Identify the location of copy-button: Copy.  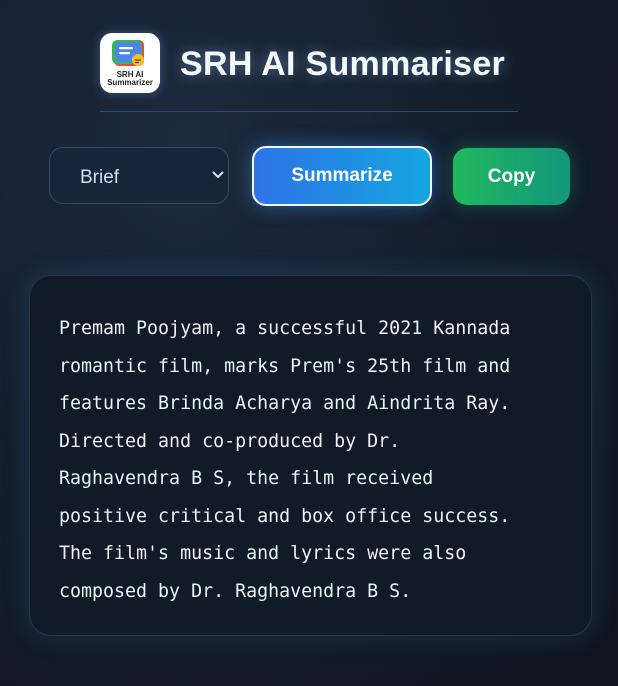
(511, 176).